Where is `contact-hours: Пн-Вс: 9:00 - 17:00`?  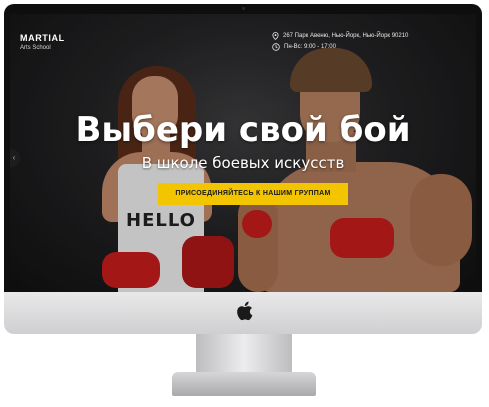 contact-hours: Пн-Вс: 9:00 - 17:00 is located at coordinates (304, 47).